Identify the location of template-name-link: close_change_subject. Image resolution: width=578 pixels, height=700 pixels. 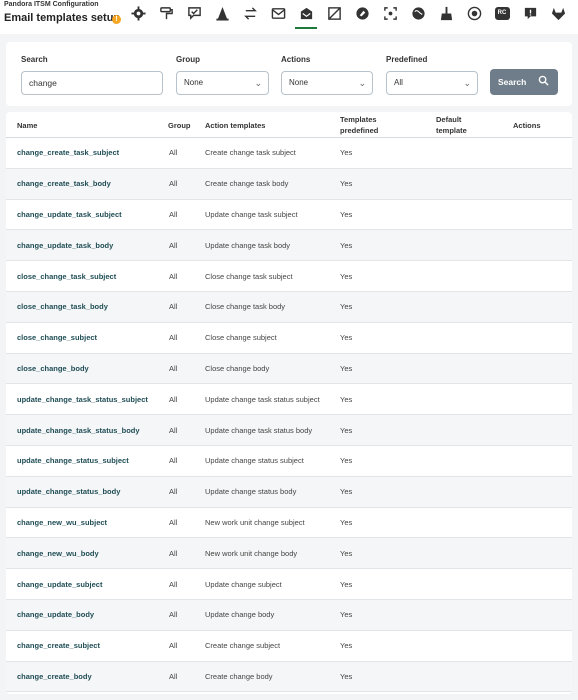
(57, 338).